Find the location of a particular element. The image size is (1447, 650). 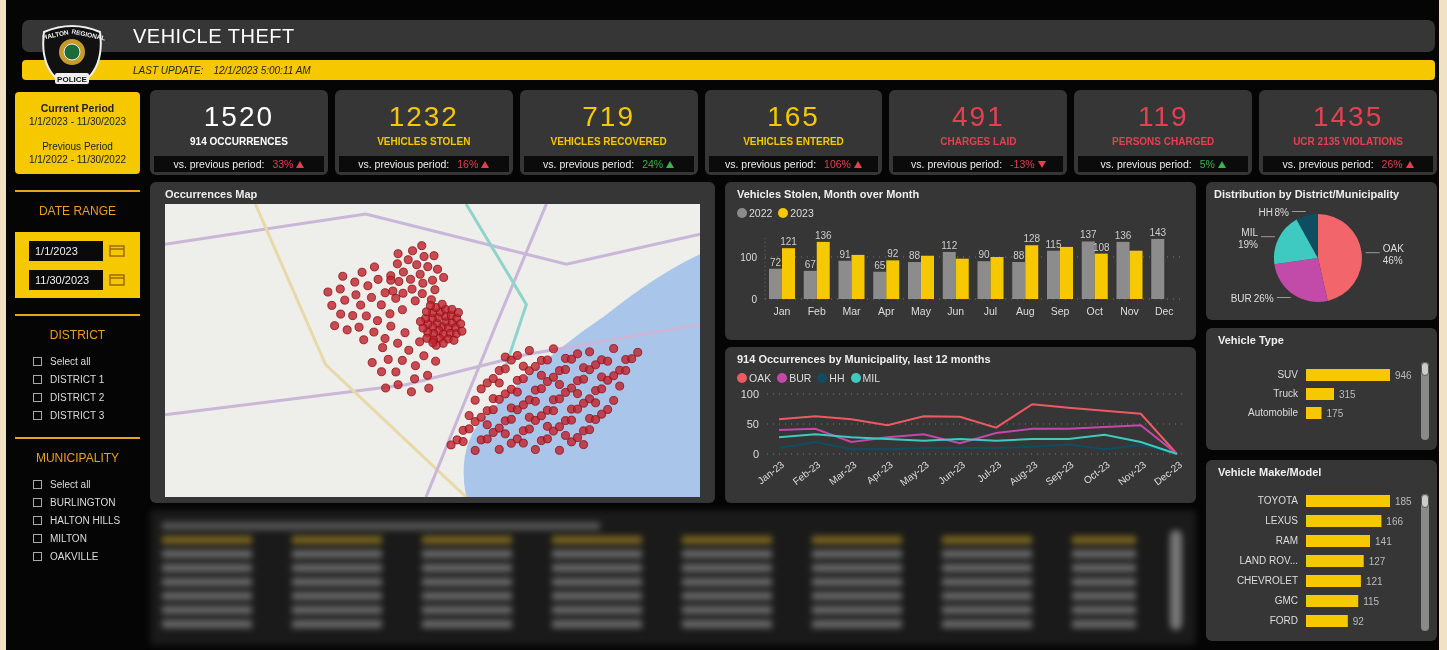

checkbox-label: DISTRICT 1 is located at coordinates (77, 379).